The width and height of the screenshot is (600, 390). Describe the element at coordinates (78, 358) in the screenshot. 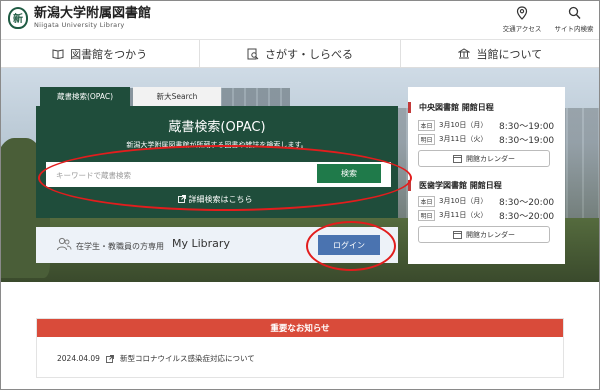

I see `notice-date: 2024.04.09` at that location.